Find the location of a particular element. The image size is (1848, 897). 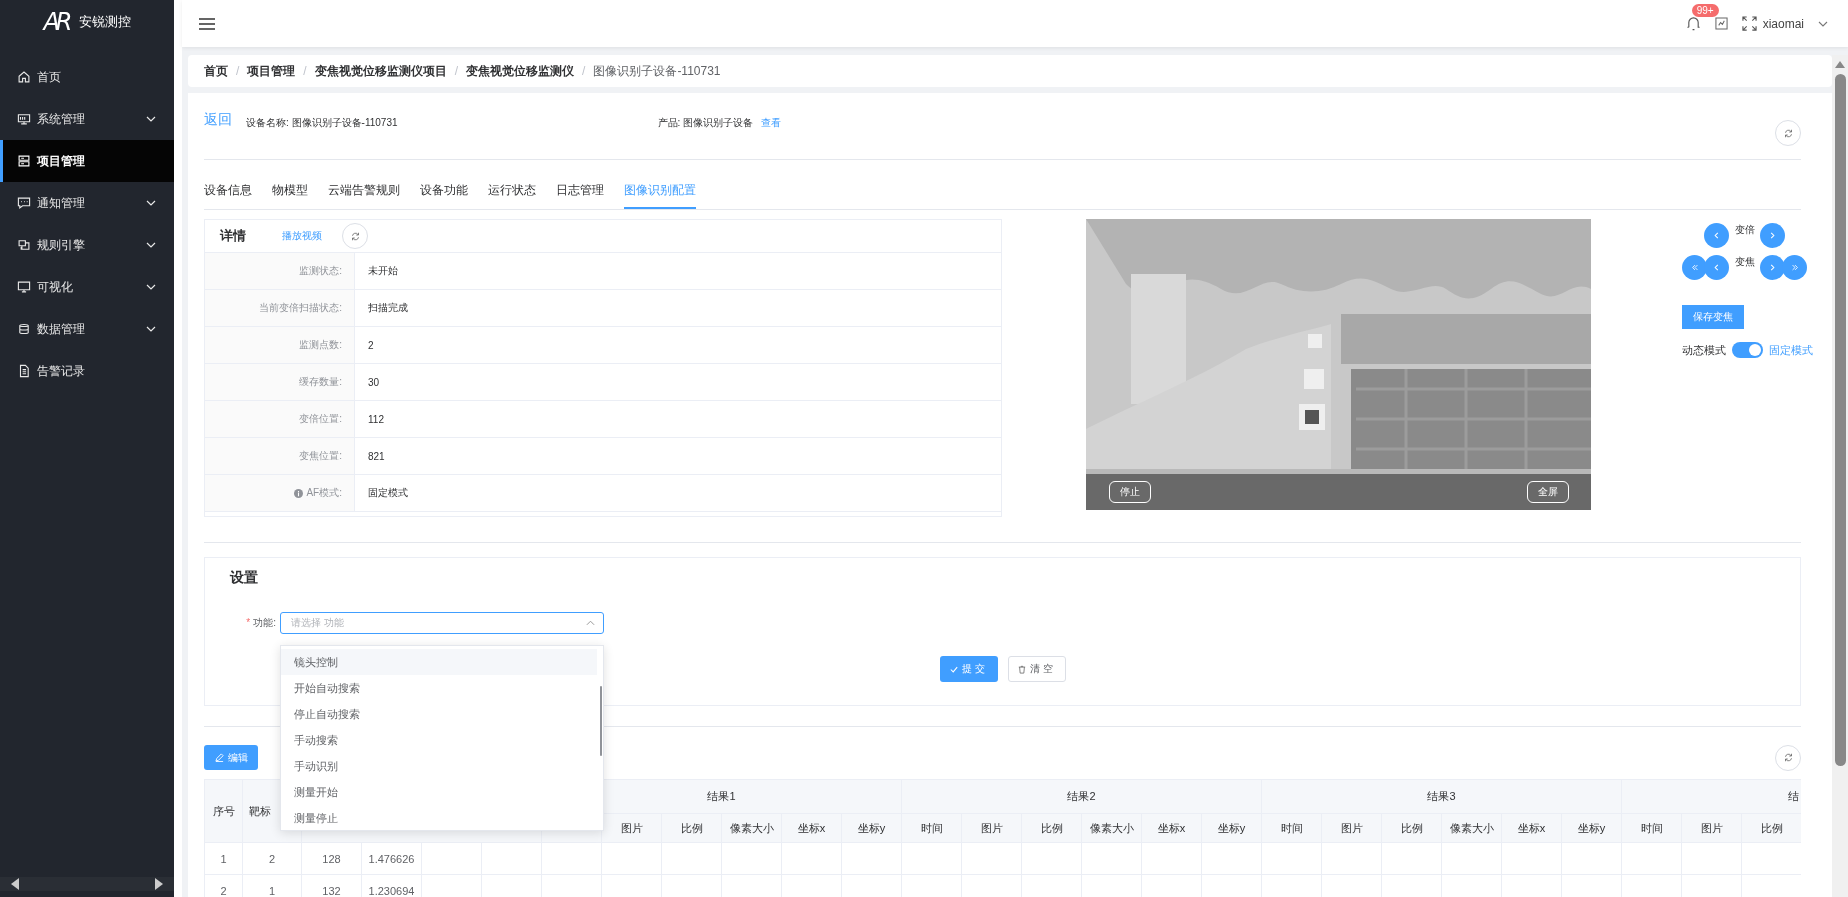

detail-value: 未开始 is located at coordinates (382, 271).